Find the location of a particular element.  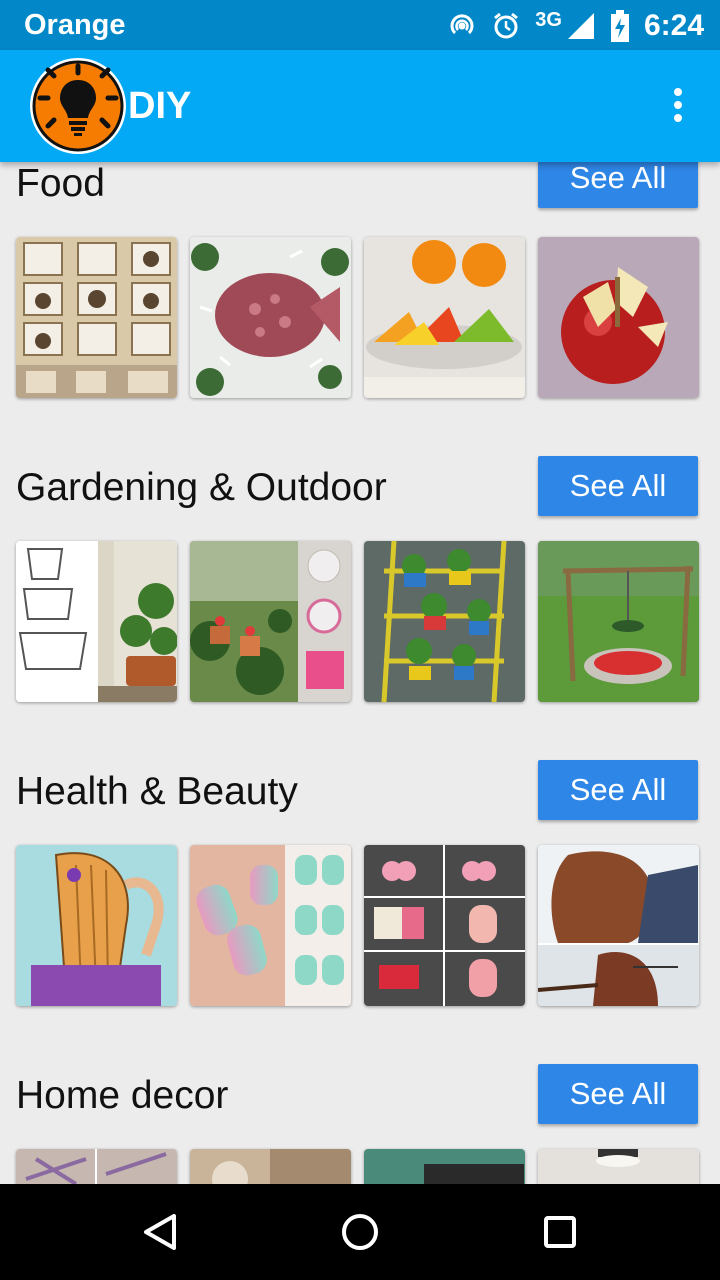

status-bar: Orange 3G 6:24 is located at coordinates (360, 25).